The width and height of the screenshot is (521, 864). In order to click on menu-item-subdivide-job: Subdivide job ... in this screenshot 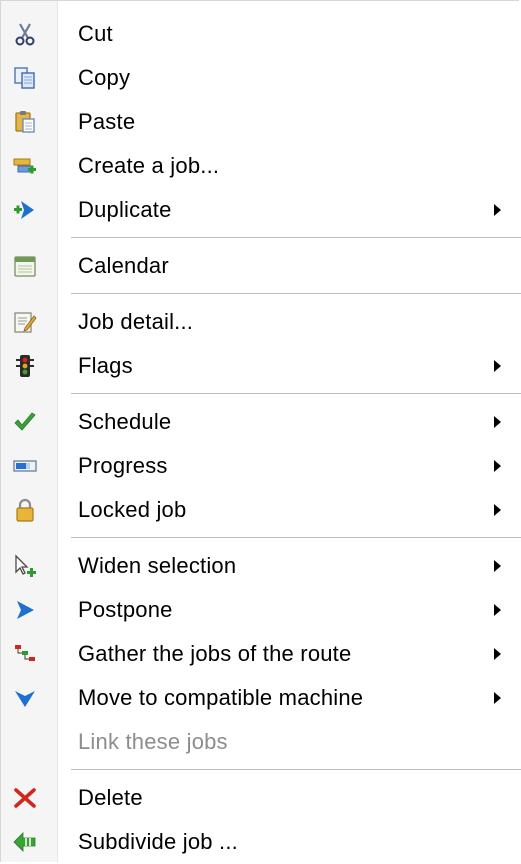, I will do `click(260, 842)`.